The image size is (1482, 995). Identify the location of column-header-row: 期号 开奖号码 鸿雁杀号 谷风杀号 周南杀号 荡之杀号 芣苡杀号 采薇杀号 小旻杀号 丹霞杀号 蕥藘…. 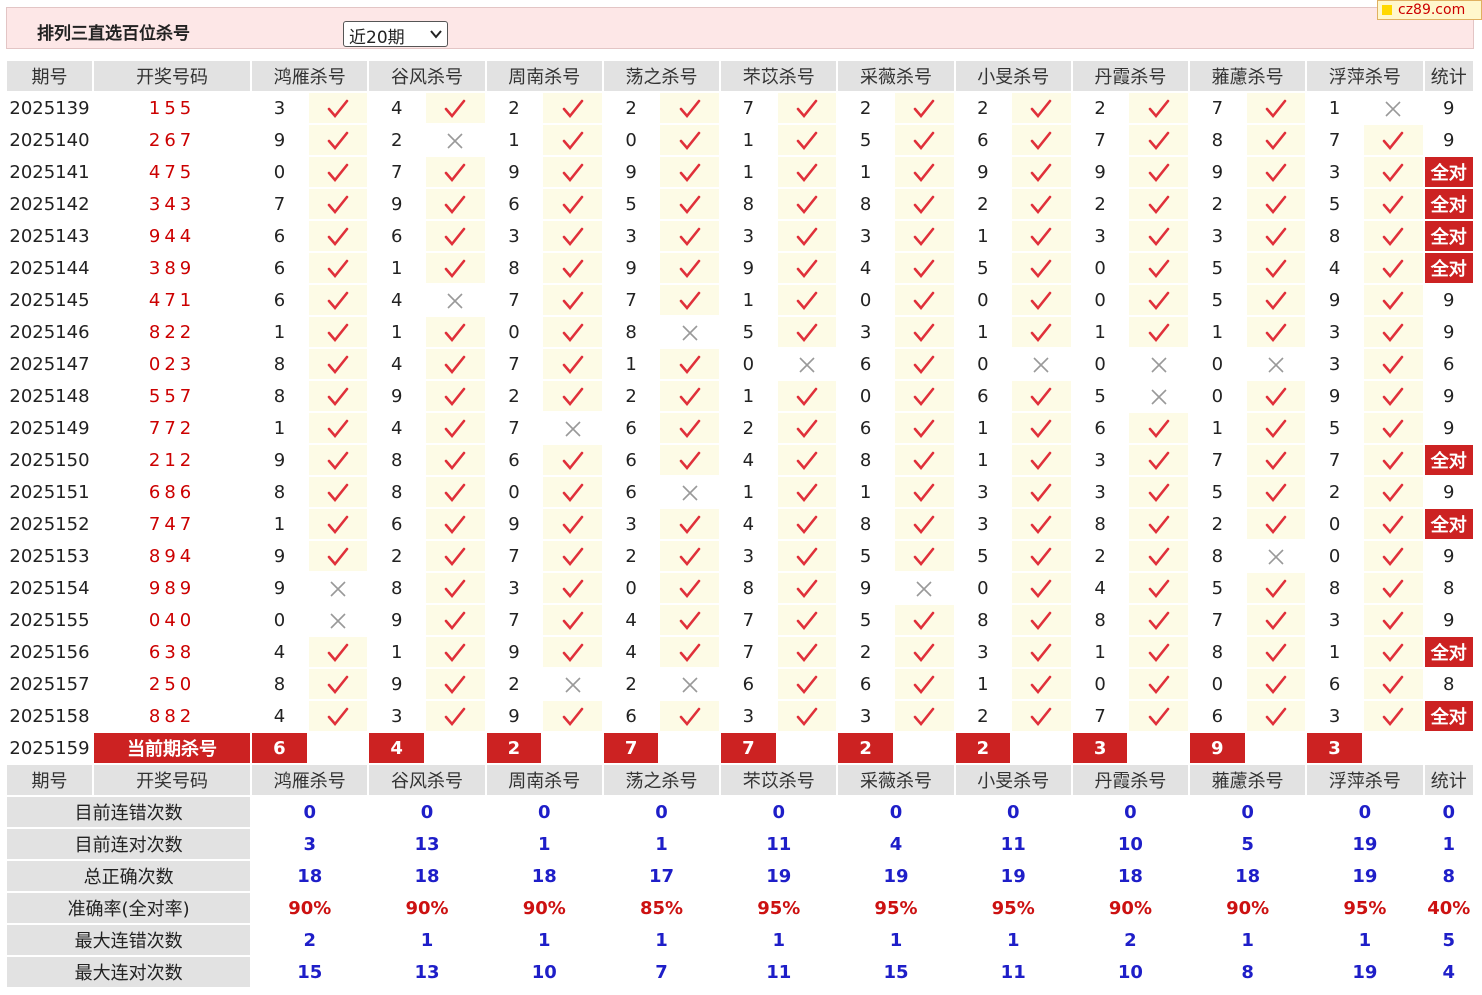
(740, 780).